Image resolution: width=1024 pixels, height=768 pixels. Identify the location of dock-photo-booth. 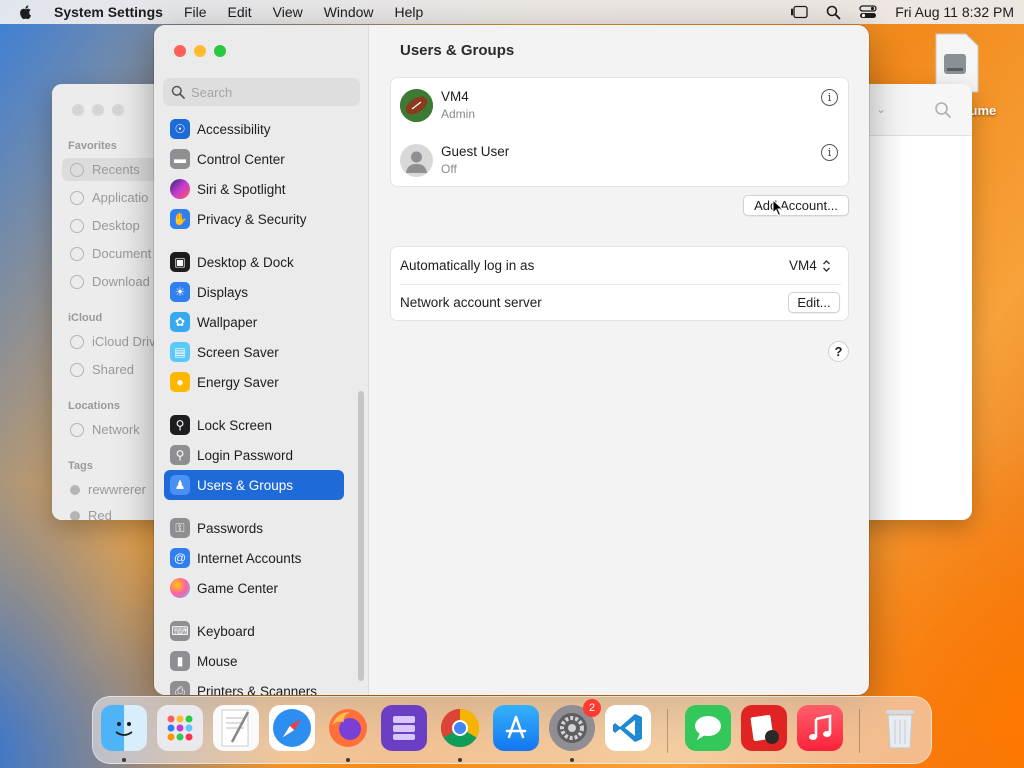
(764, 728).